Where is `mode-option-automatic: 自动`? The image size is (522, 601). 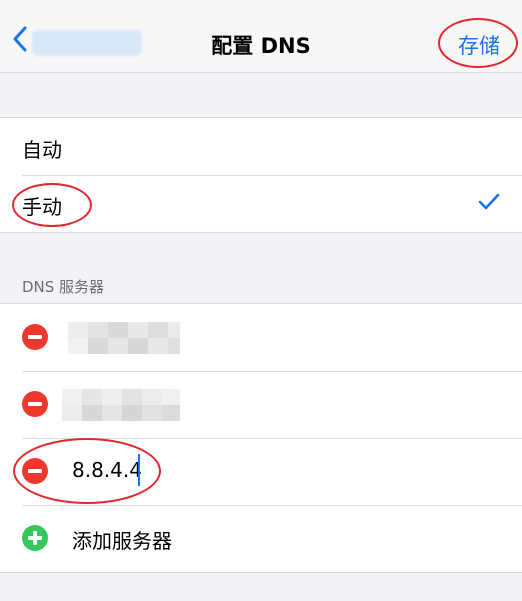
mode-option-automatic: 自动 is located at coordinates (261, 146).